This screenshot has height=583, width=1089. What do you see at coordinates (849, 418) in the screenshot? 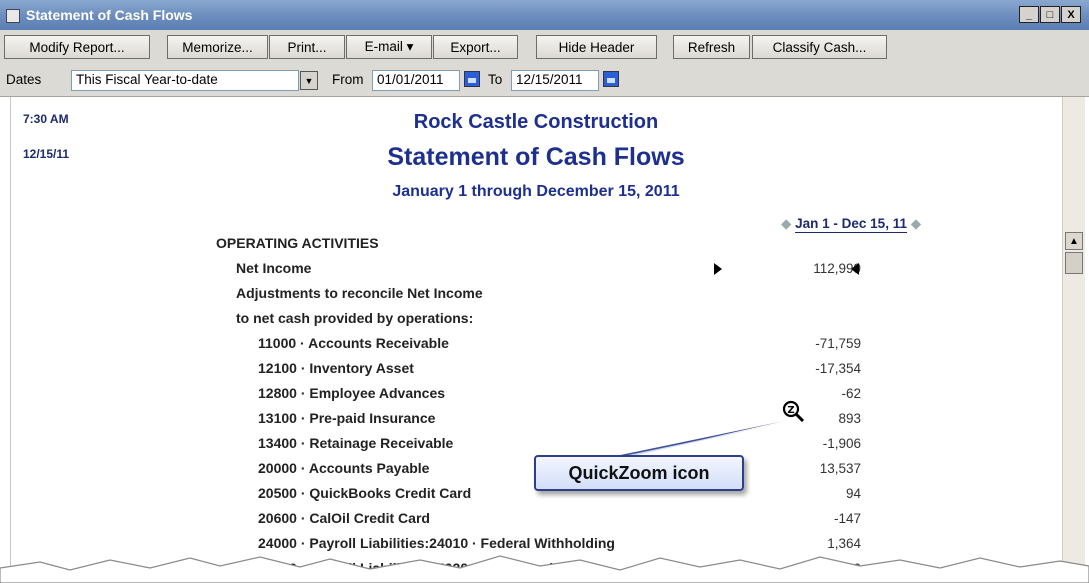
I see `report-row-value: 893` at bounding box center [849, 418].